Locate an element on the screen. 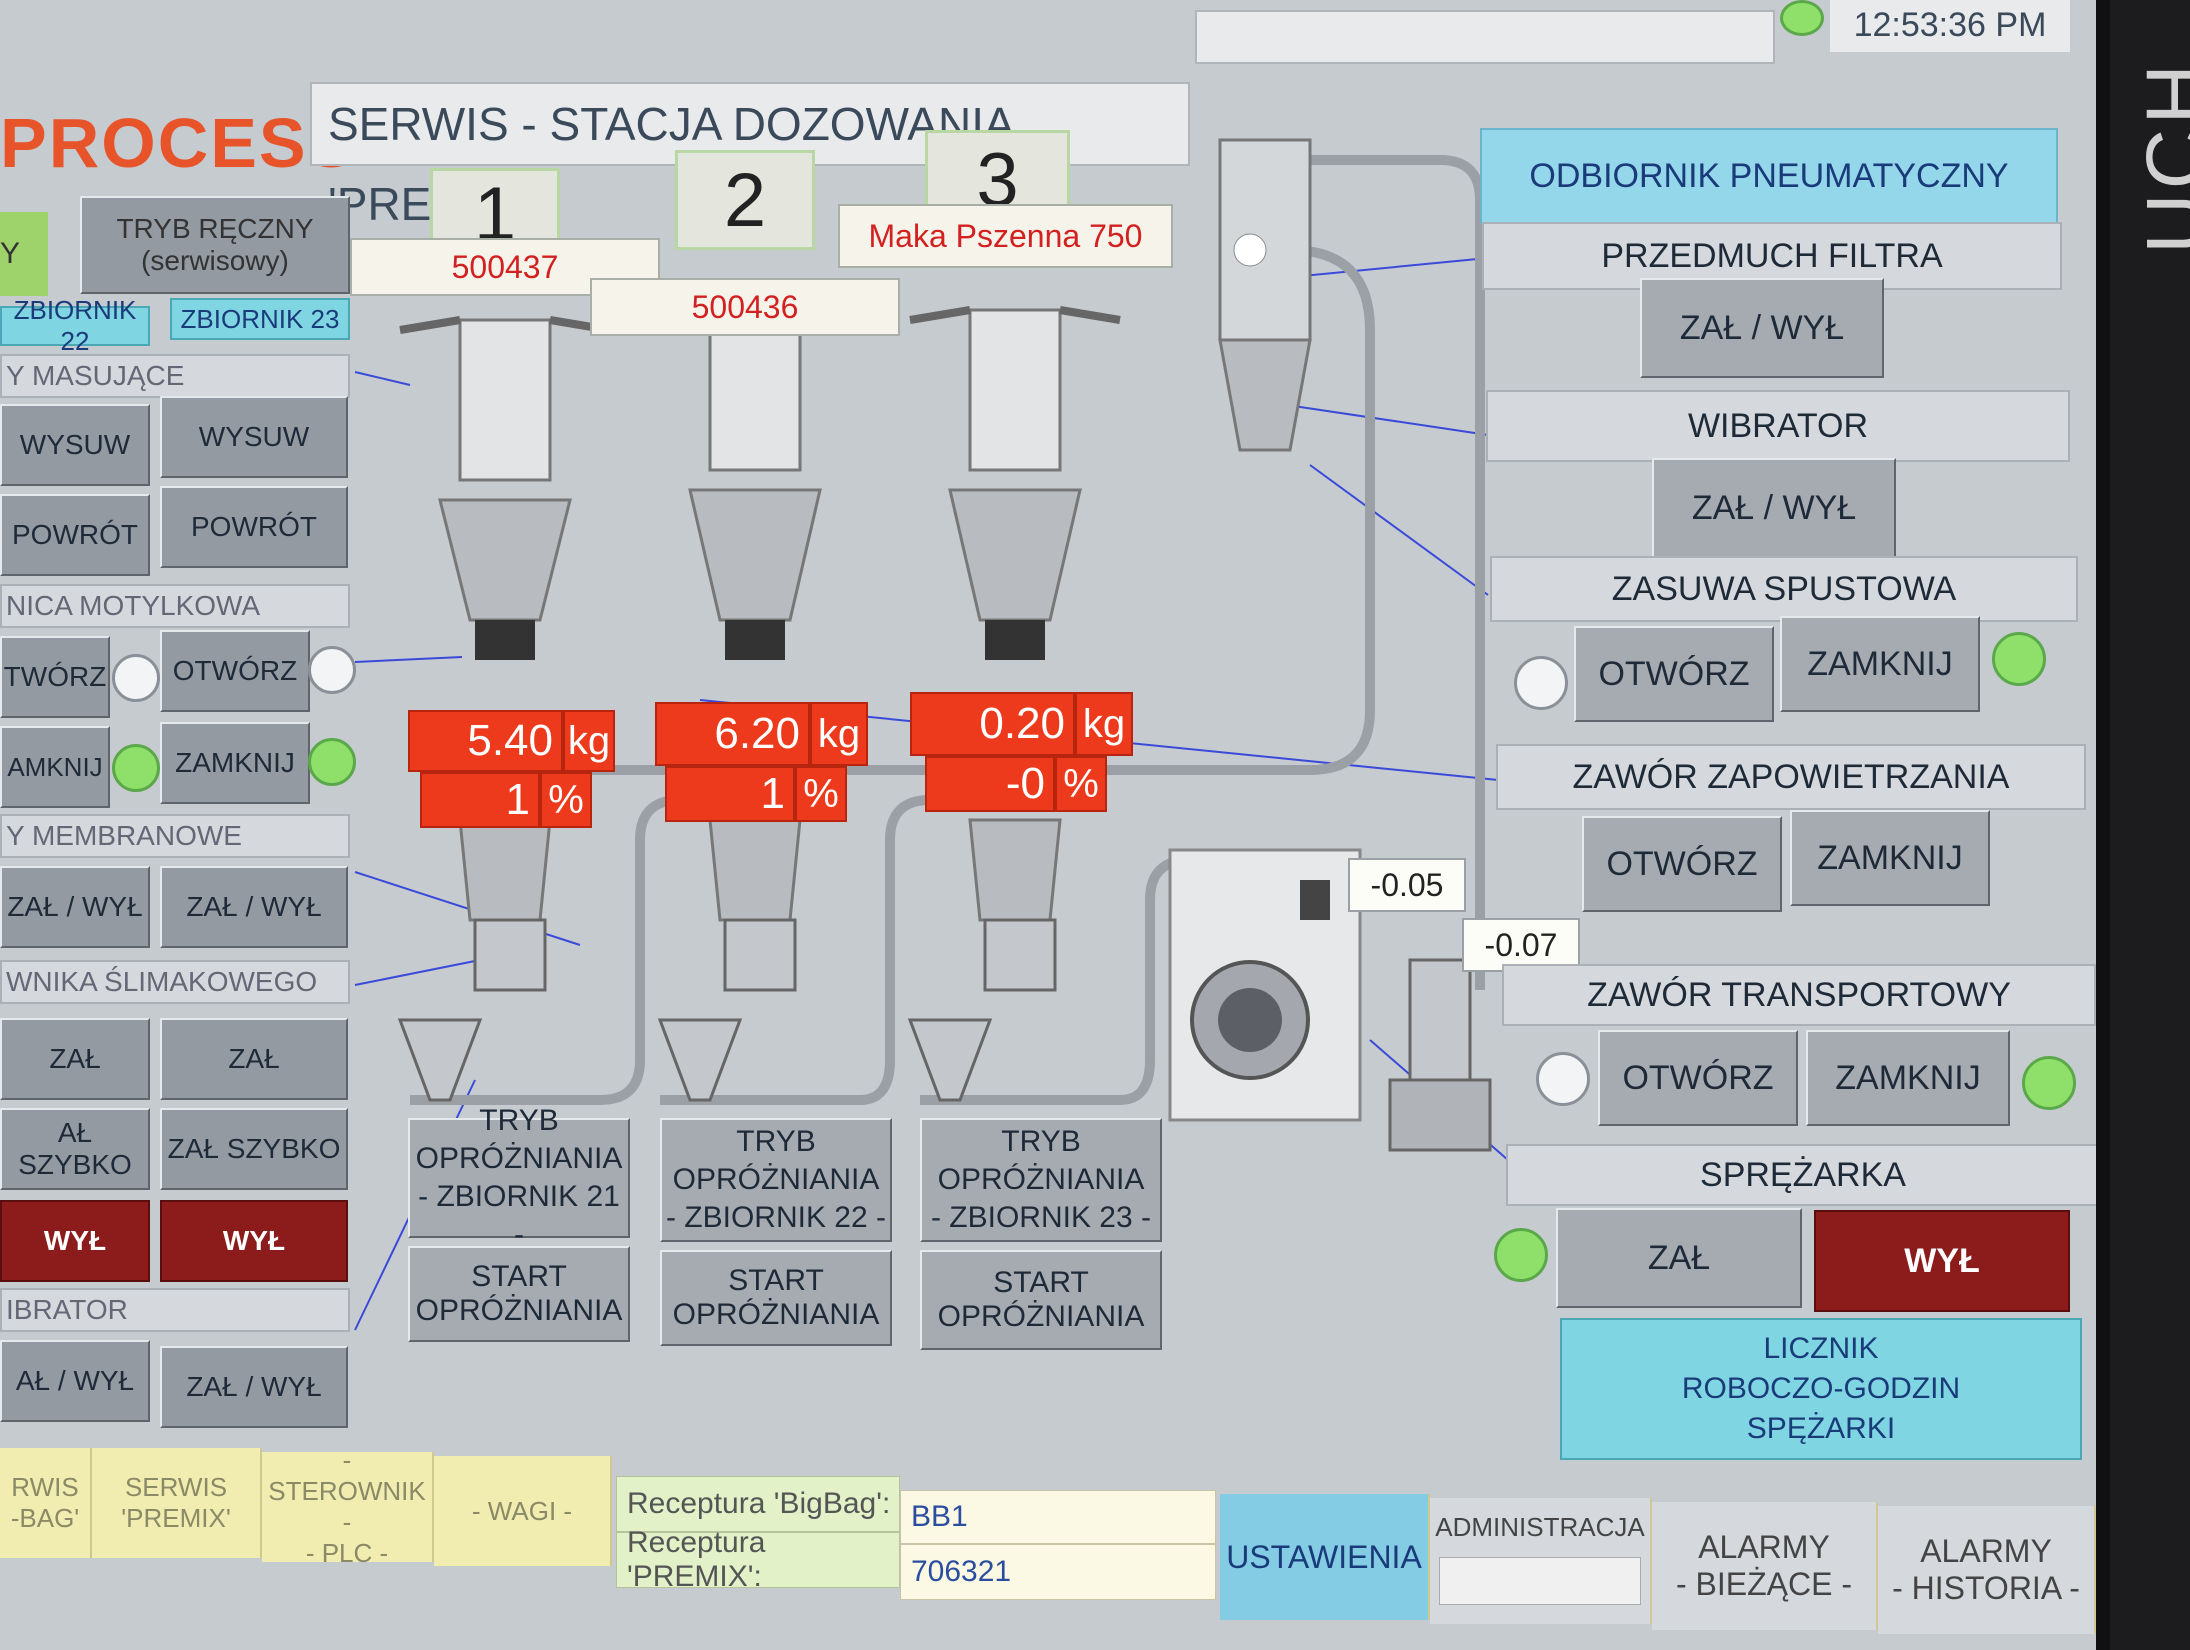 The image size is (2190, 1650). tab-sterownik-plc: - STEROWNIK - - PLC - is located at coordinates (348, 1506).